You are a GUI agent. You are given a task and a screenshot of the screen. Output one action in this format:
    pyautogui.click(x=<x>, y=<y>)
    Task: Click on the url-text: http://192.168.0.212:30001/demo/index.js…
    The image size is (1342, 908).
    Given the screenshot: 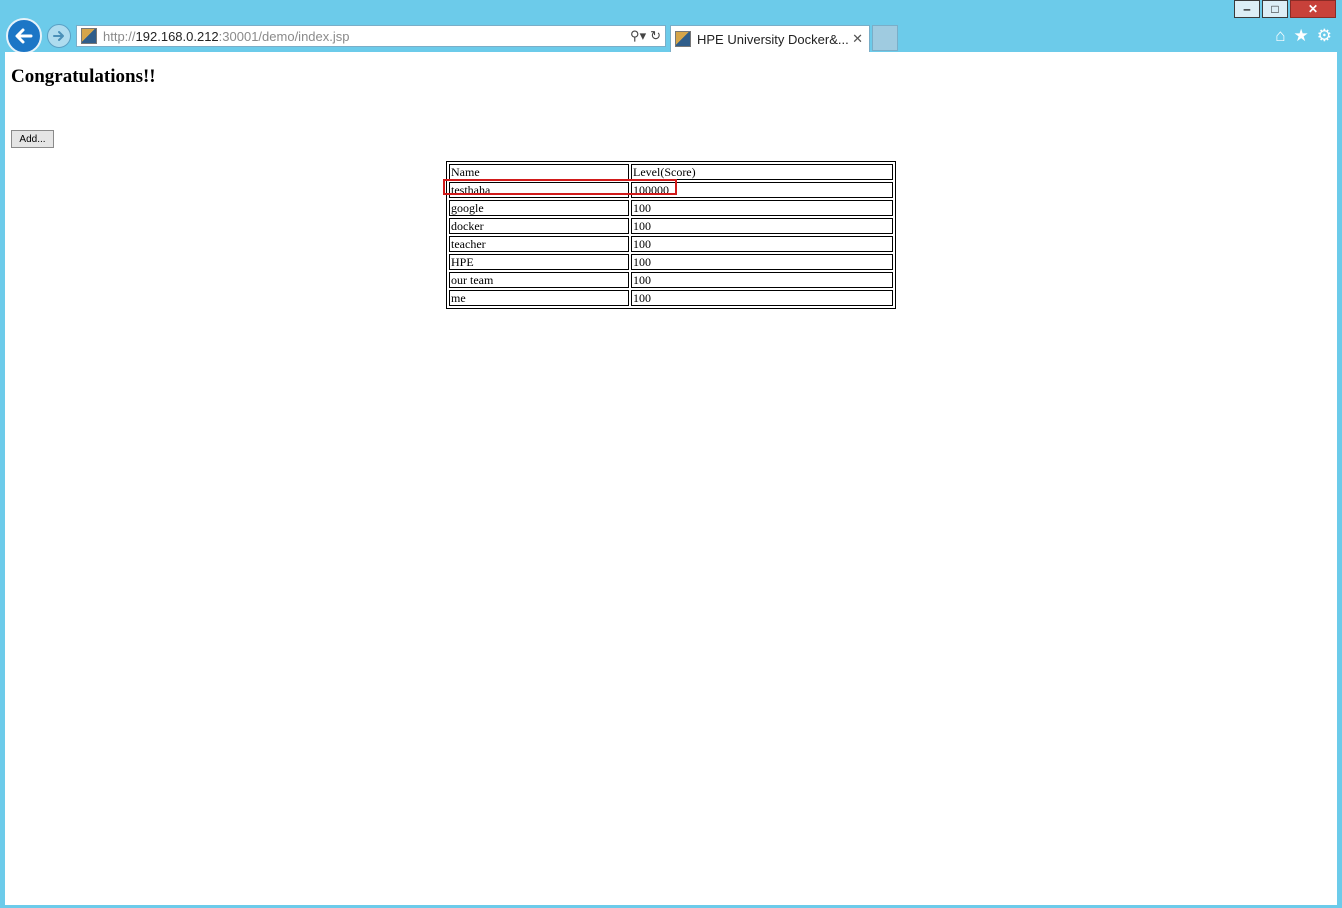 What is the action you would take?
    pyautogui.click(x=364, y=36)
    